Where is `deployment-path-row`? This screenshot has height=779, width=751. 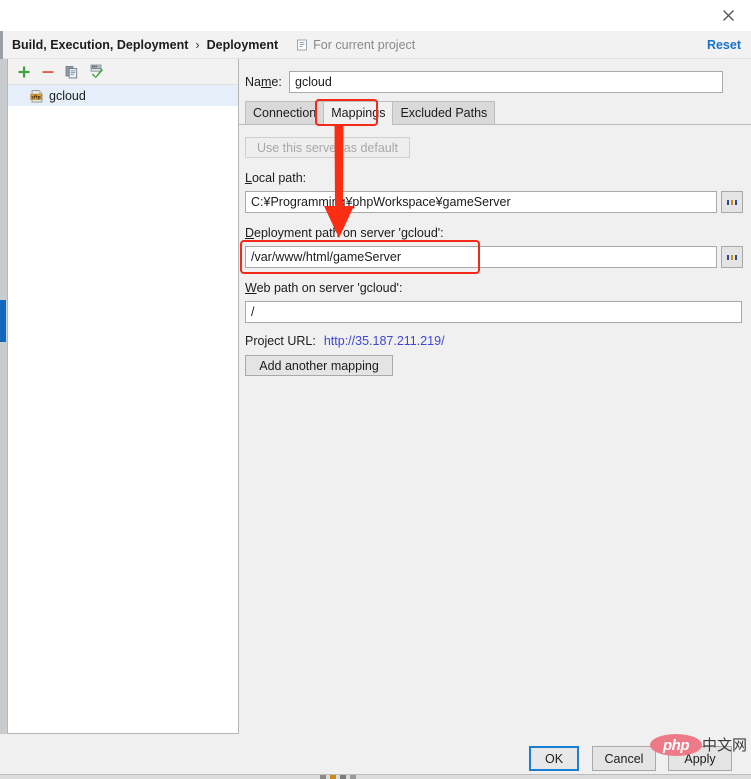
deployment-path-row is located at coordinates (494, 257).